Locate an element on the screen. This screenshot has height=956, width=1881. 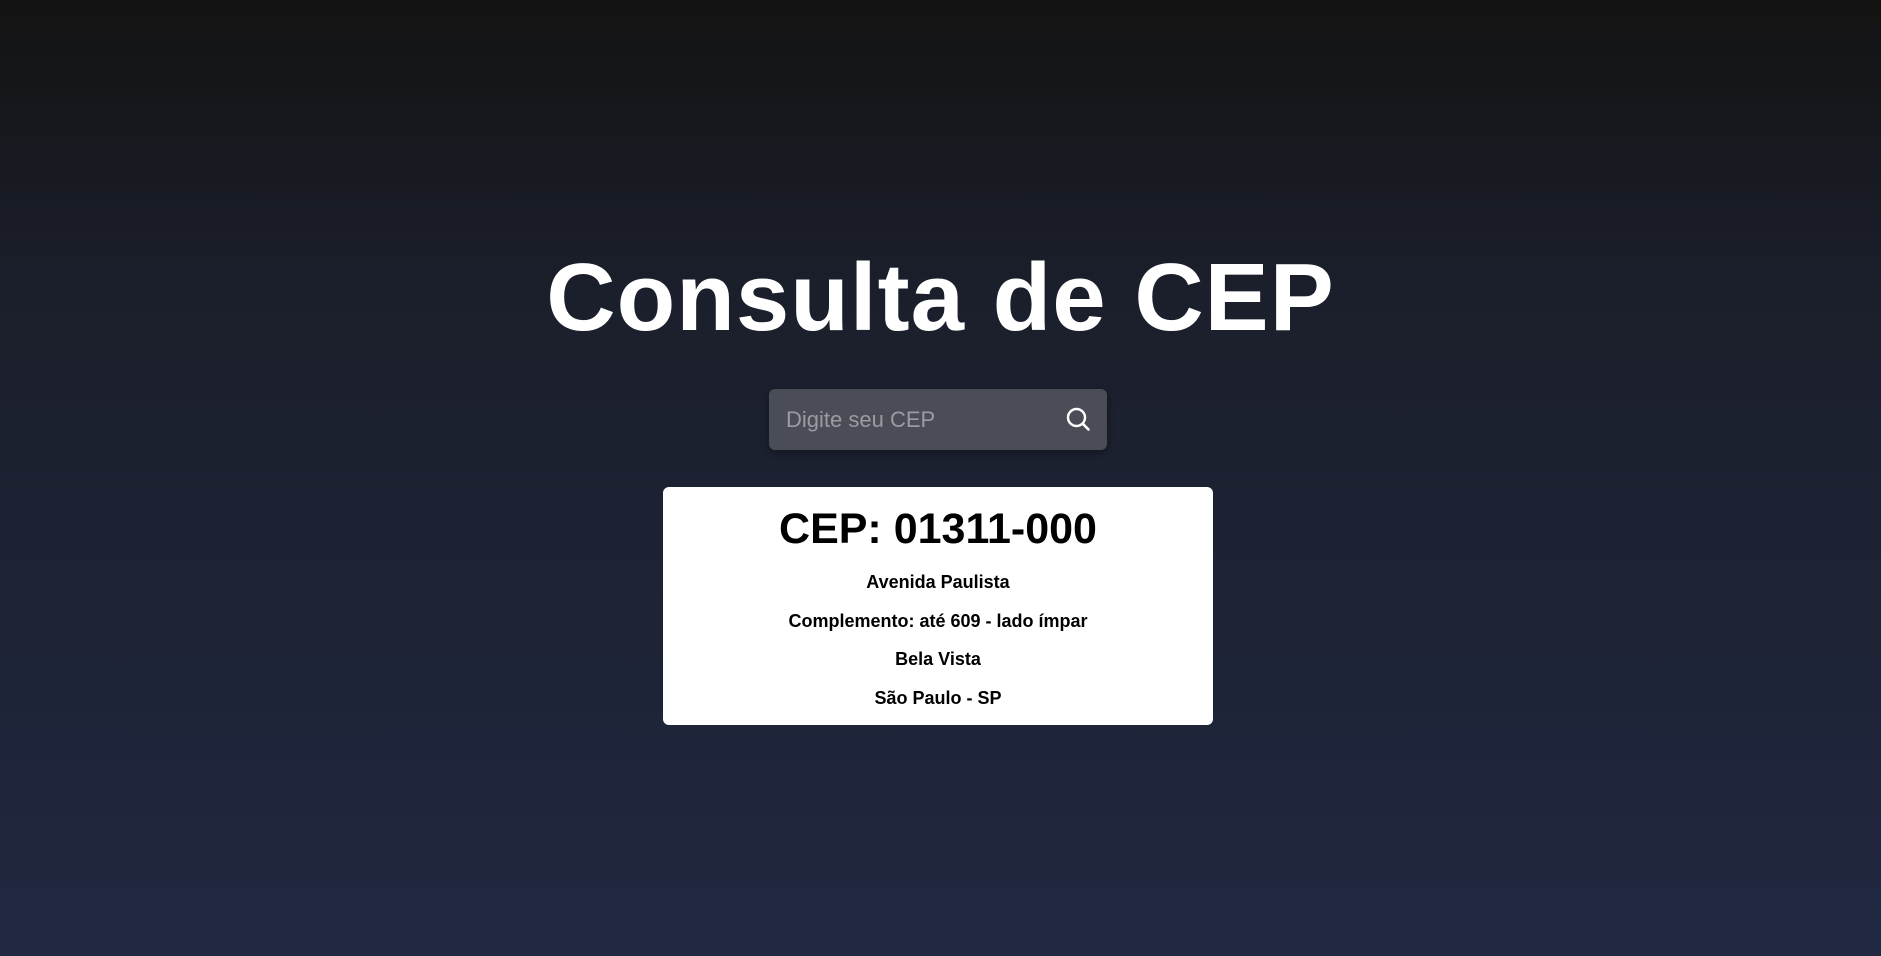
street-text: Avenida Paulista is located at coordinates (938, 582).